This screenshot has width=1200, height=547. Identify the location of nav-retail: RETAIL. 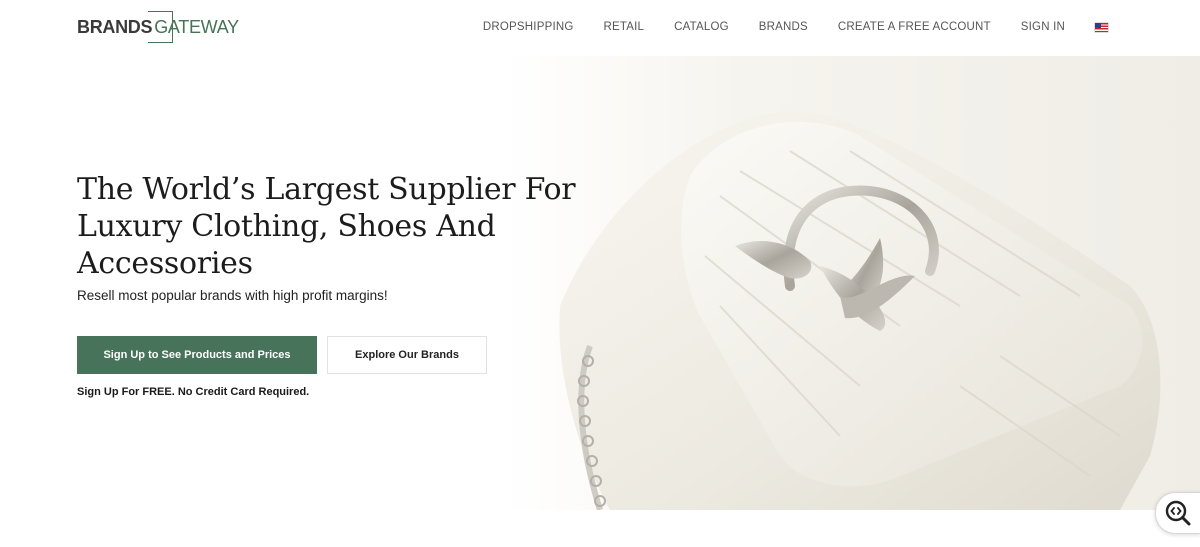
(624, 27).